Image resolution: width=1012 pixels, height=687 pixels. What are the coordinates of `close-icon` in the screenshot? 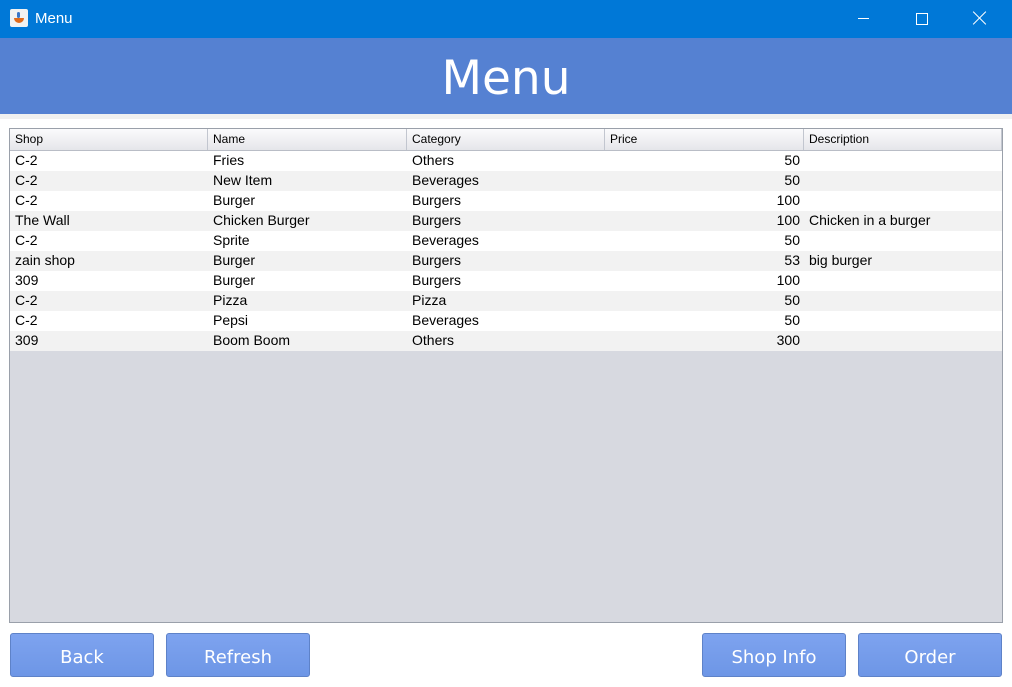 It's located at (980, 18).